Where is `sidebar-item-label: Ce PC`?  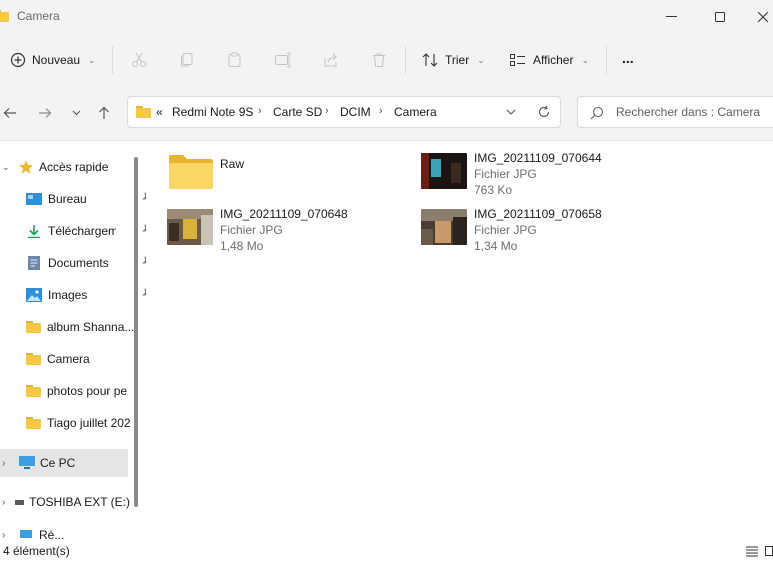
sidebar-item-label: Ce PC is located at coordinates (58, 463).